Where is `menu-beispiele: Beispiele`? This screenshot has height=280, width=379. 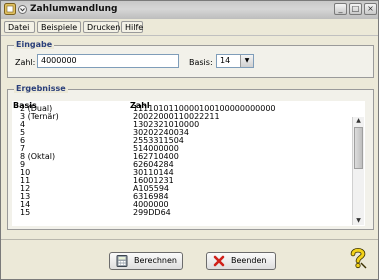 menu-beispiele: Beispiele is located at coordinates (59, 27).